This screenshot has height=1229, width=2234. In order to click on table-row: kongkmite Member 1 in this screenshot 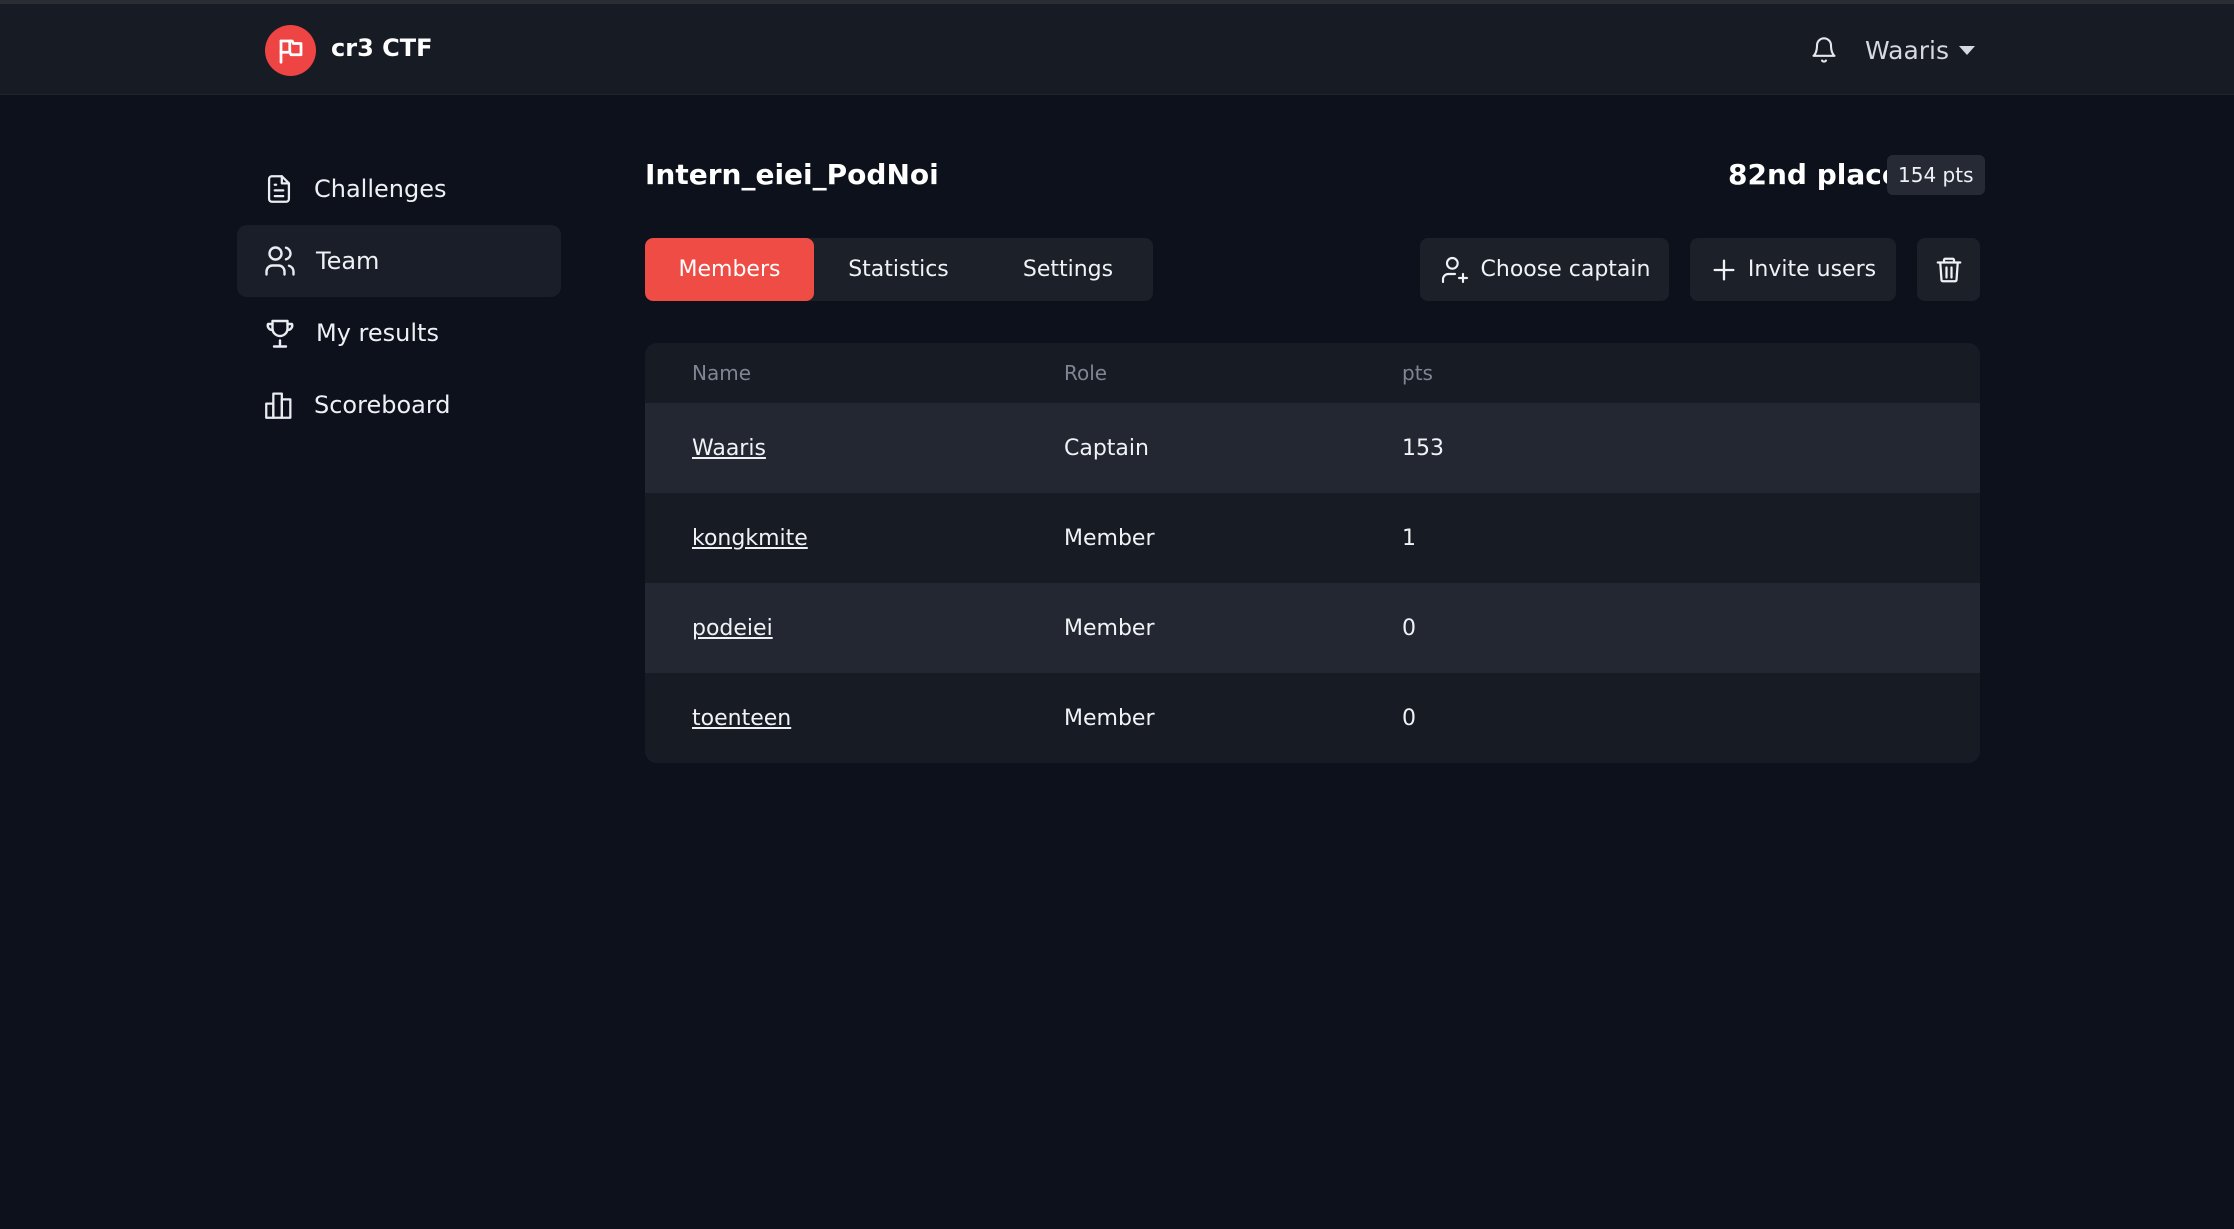, I will do `click(1312, 538)`.